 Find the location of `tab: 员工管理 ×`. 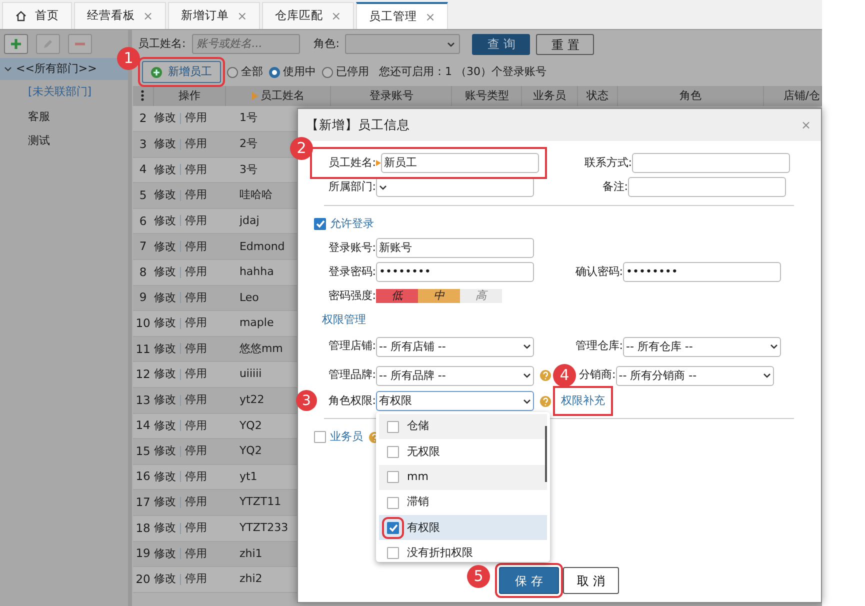

tab: 员工管理 × is located at coordinates (402, 15).